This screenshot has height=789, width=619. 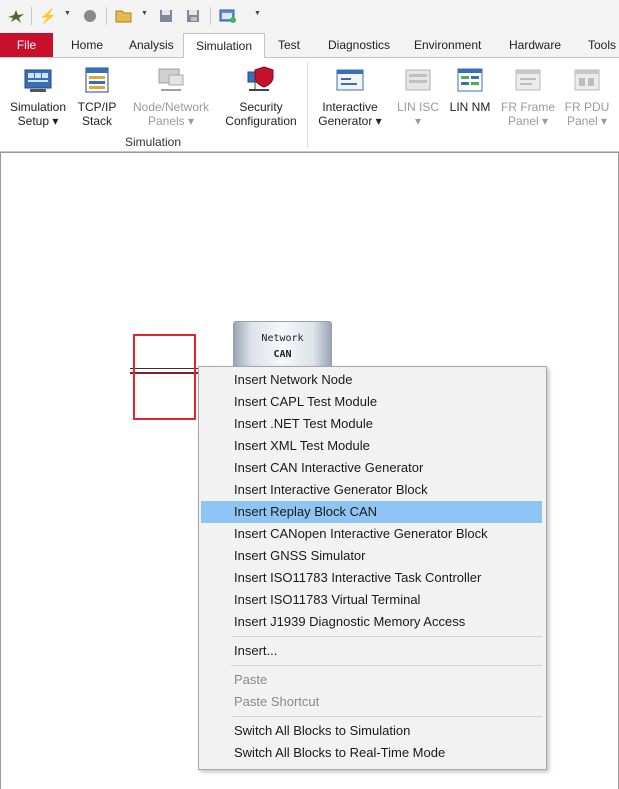 What do you see at coordinates (228, 16) in the screenshot?
I see `config-icon` at bounding box center [228, 16].